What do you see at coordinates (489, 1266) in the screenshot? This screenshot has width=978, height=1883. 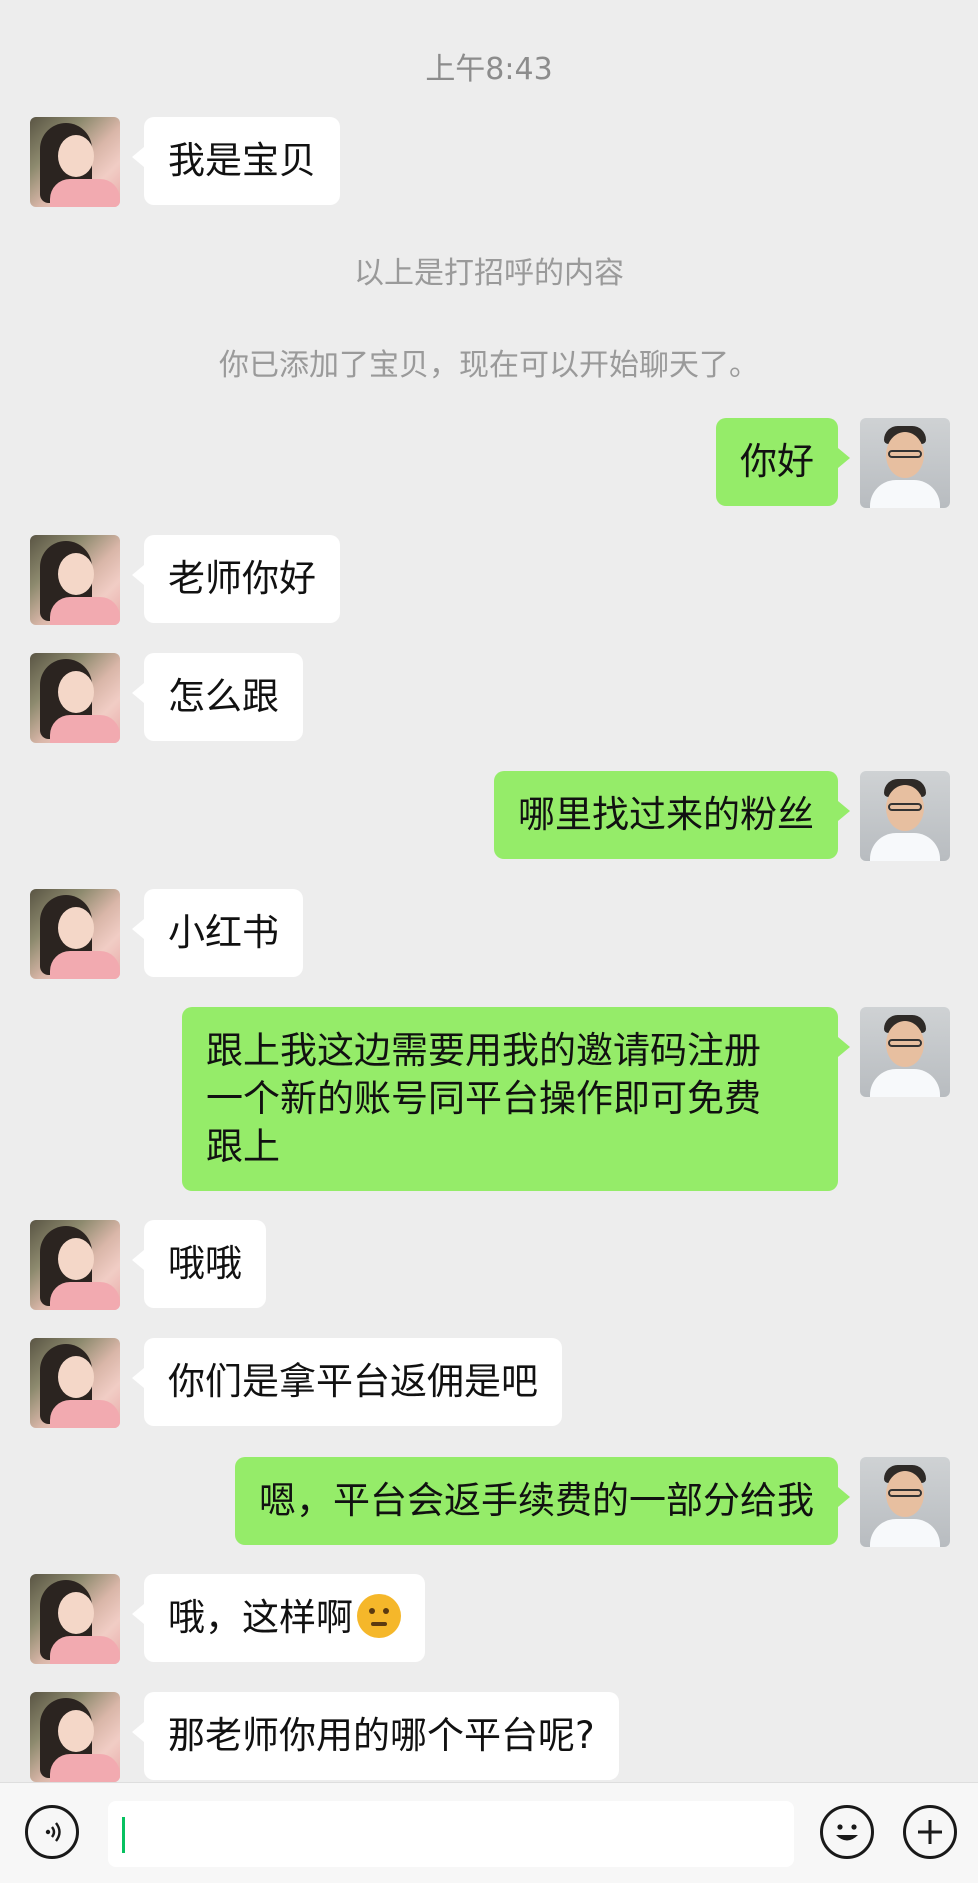 I see `message-row: 哦哦` at bounding box center [489, 1266].